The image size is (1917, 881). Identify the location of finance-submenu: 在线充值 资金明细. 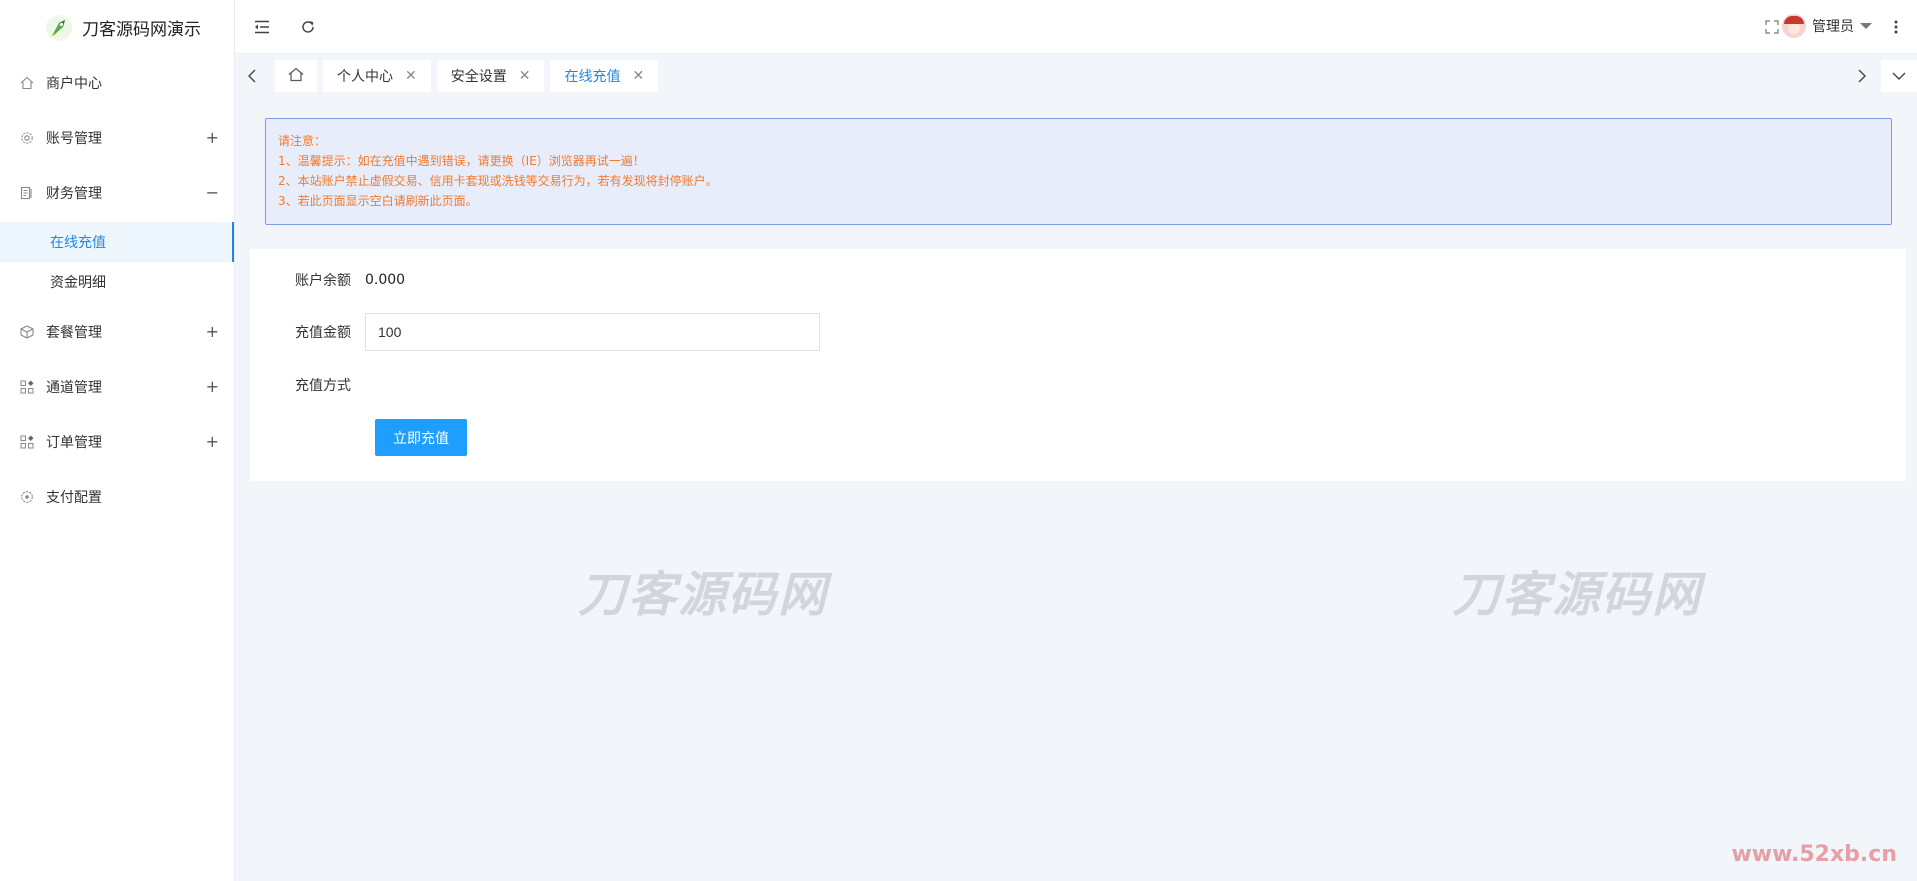
(117, 262).